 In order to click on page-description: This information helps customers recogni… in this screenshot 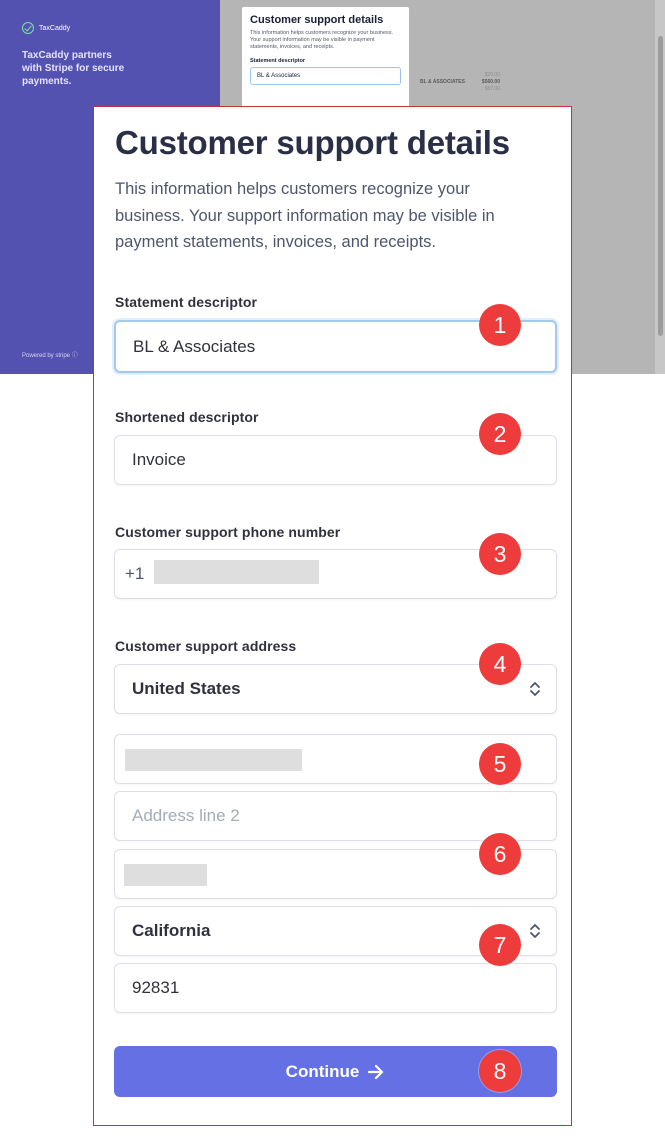, I will do `click(305, 215)`.